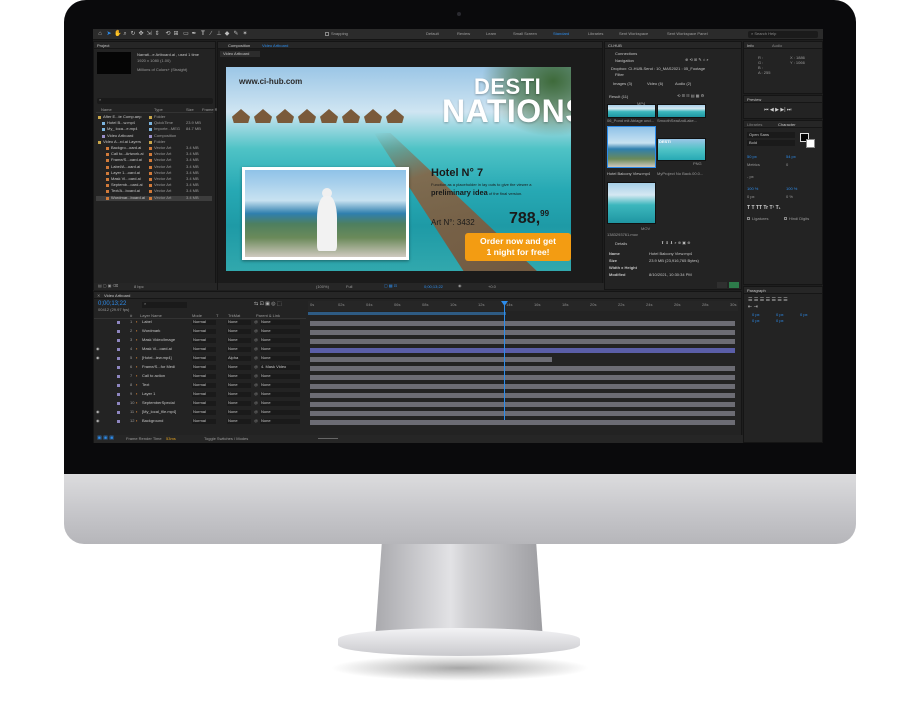 This screenshot has height=703, width=917. Describe the element at coordinates (240, 54) in the screenshot. I see `artboard-subtab: Video Artboard` at that location.